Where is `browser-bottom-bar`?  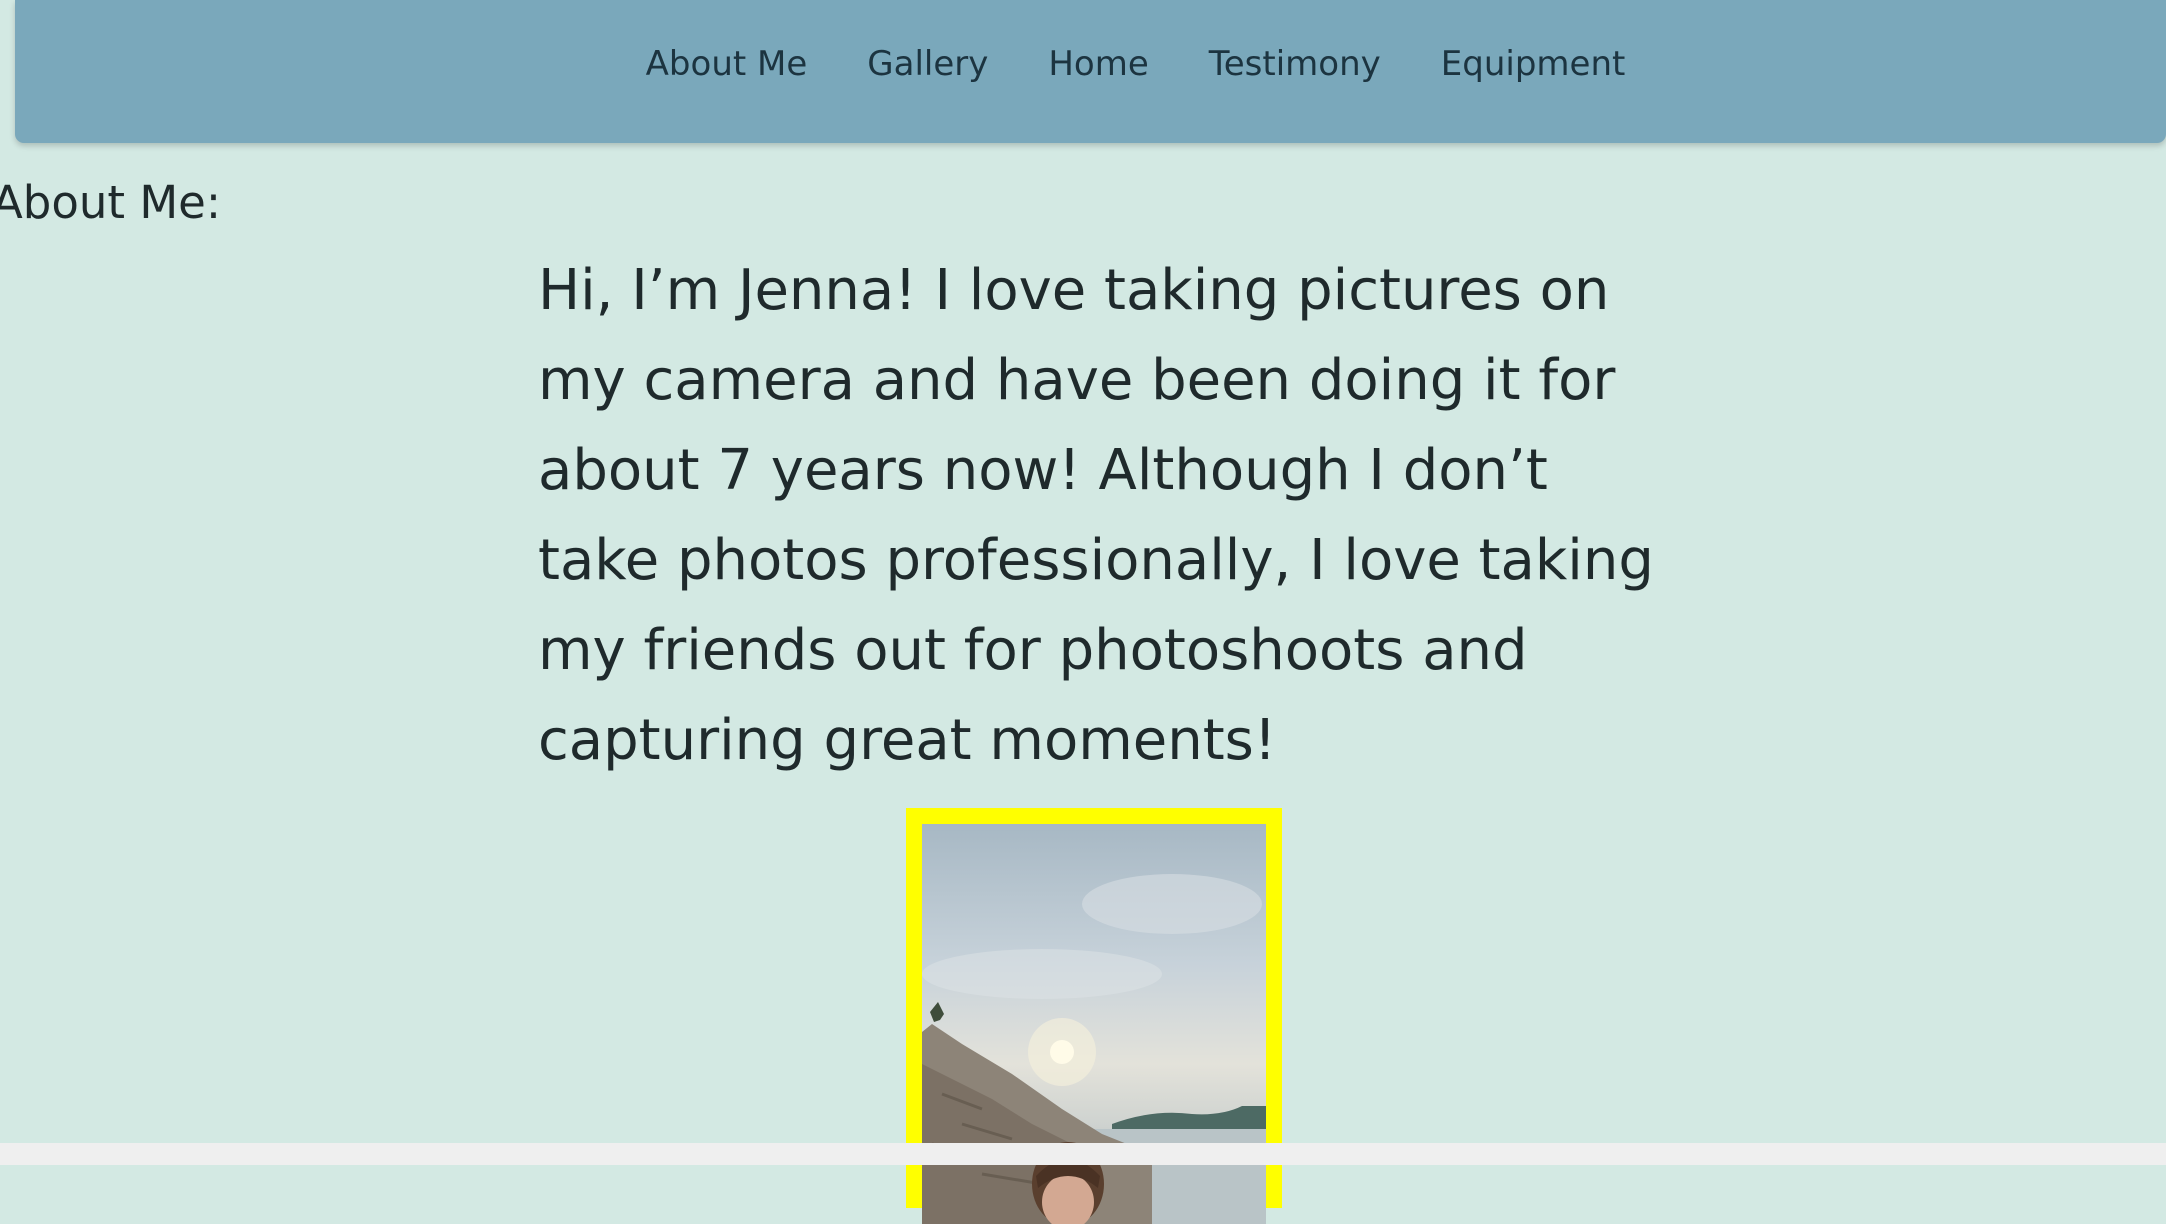 browser-bottom-bar is located at coordinates (1083, 1154).